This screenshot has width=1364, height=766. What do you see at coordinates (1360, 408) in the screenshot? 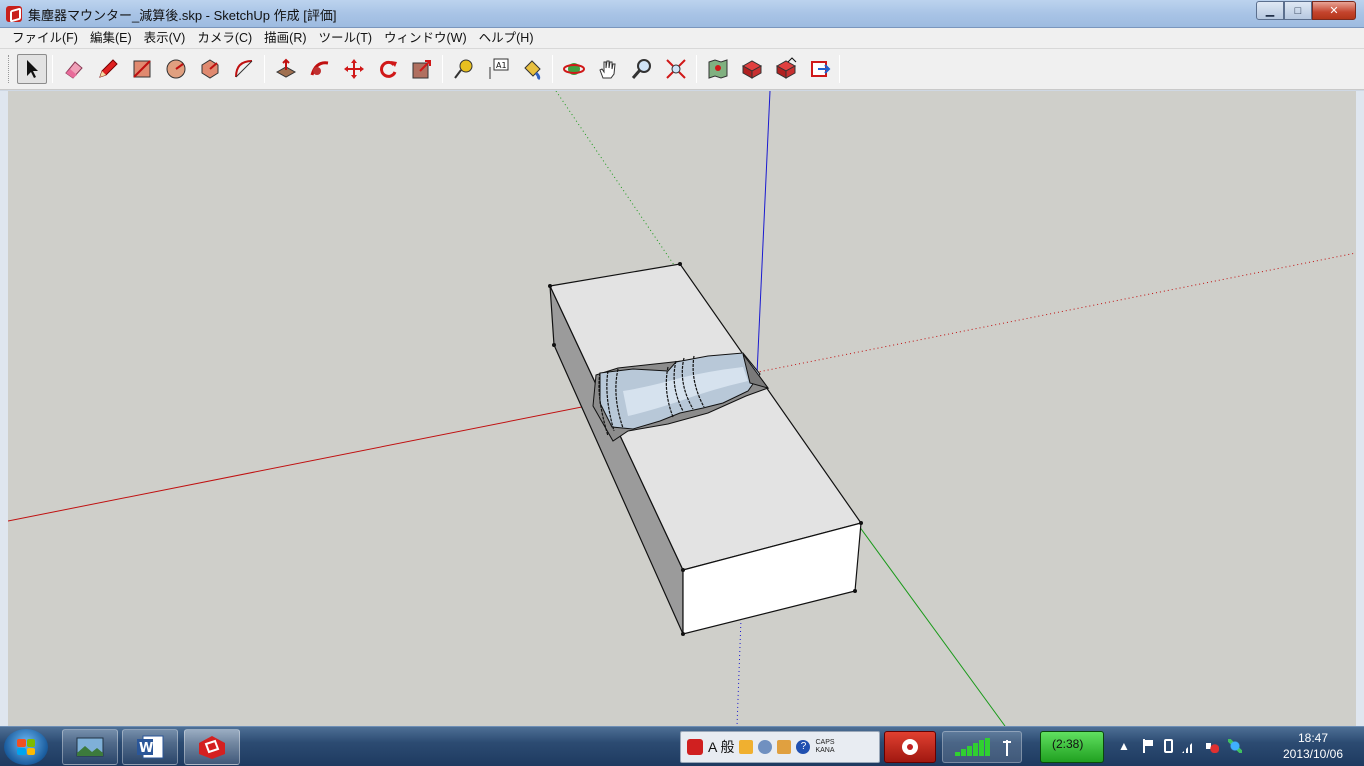
I see `viewport-right-border` at bounding box center [1360, 408].